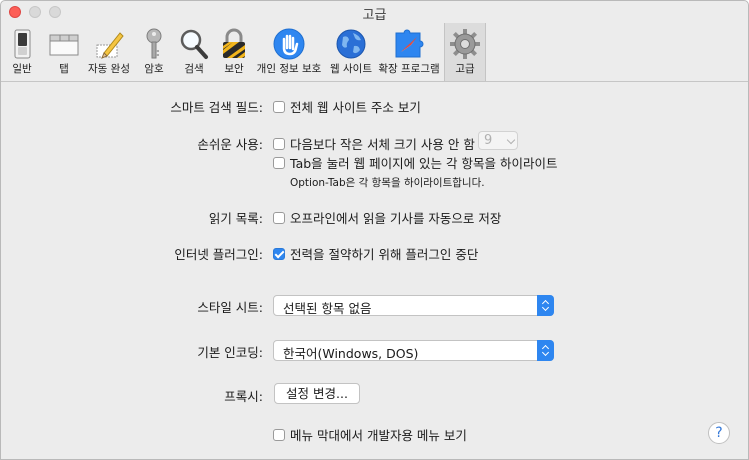 This screenshot has width=749, height=460. Describe the element at coordinates (488, 140) in the screenshot. I see `min-font-size-value: 9` at that location.